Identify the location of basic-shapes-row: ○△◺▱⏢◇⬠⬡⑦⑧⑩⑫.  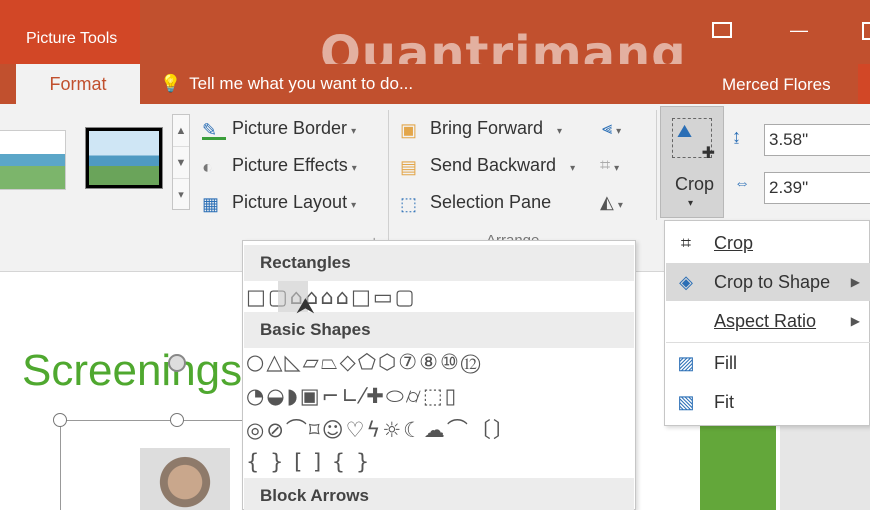
(364, 362).